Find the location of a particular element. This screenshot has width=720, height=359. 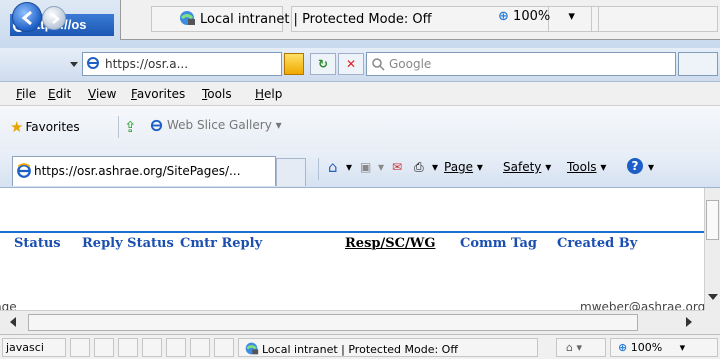

web-slice-gallery-link: Web Slice Gallery ▾ is located at coordinates (216, 126).